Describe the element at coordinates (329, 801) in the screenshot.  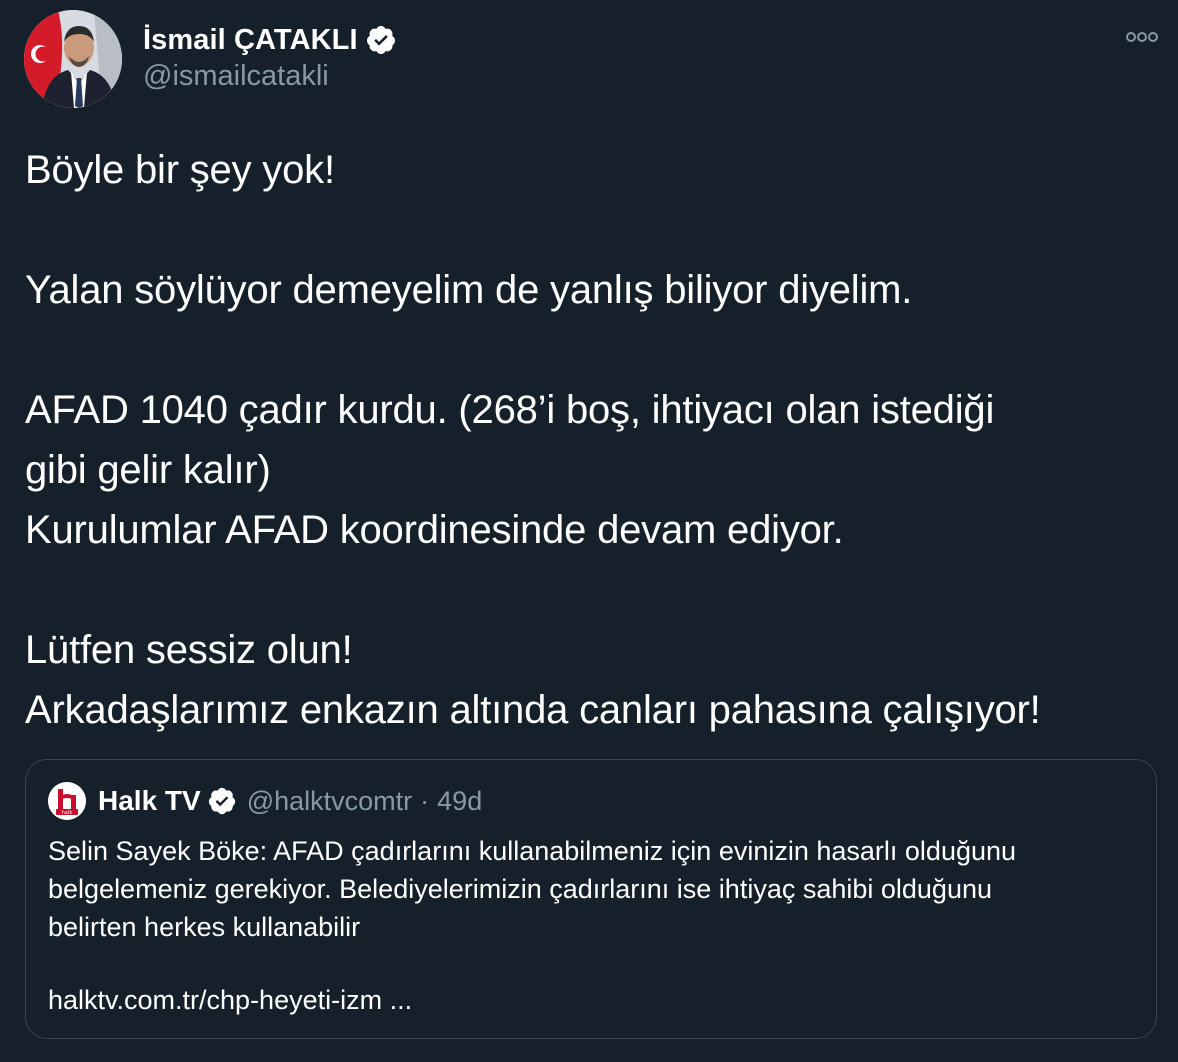
I see `quoted-author-handle: @halktvcomtr` at that location.